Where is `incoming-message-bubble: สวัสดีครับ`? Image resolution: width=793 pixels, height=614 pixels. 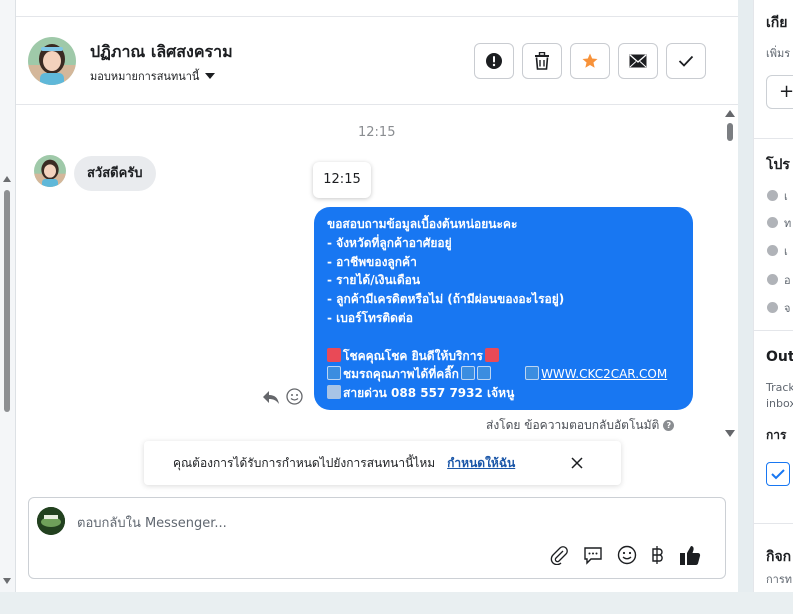 incoming-message-bubble: สวัสดีครับ is located at coordinates (115, 173).